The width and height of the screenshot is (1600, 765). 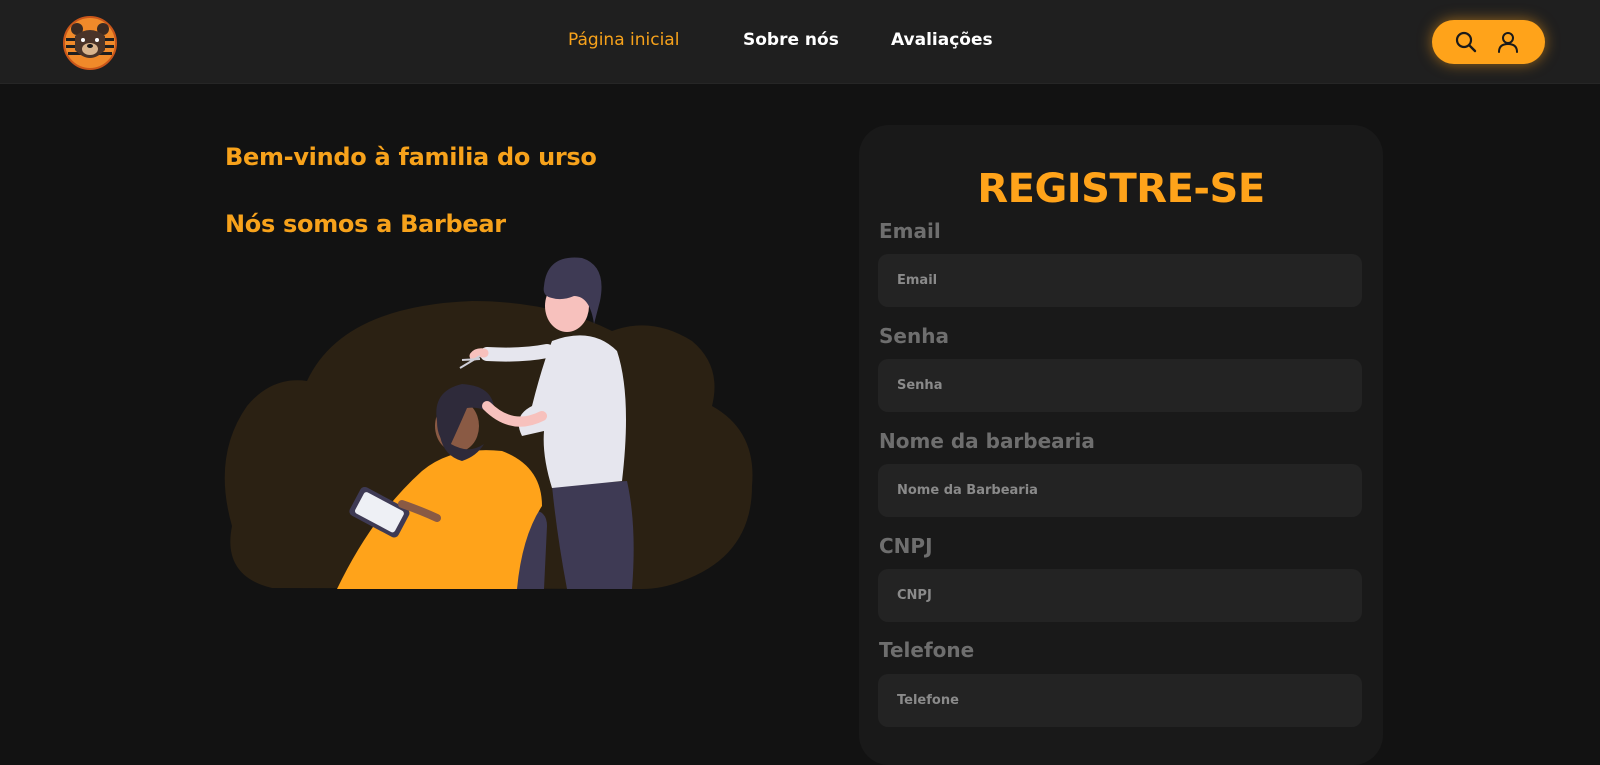 I want to click on password-field, so click(x=1120, y=385).